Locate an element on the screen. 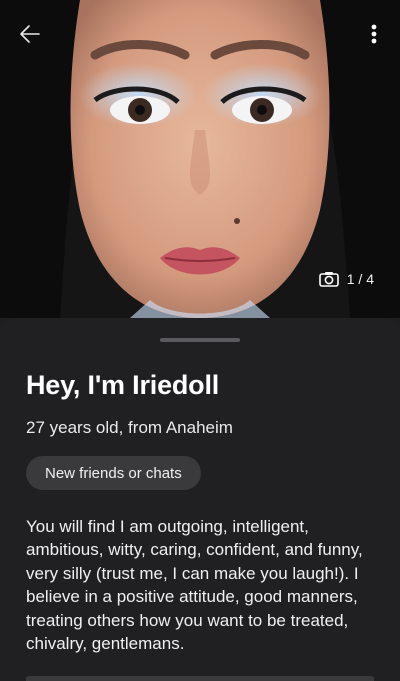 The image size is (400, 681). camera-icon is located at coordinates (328, 279).